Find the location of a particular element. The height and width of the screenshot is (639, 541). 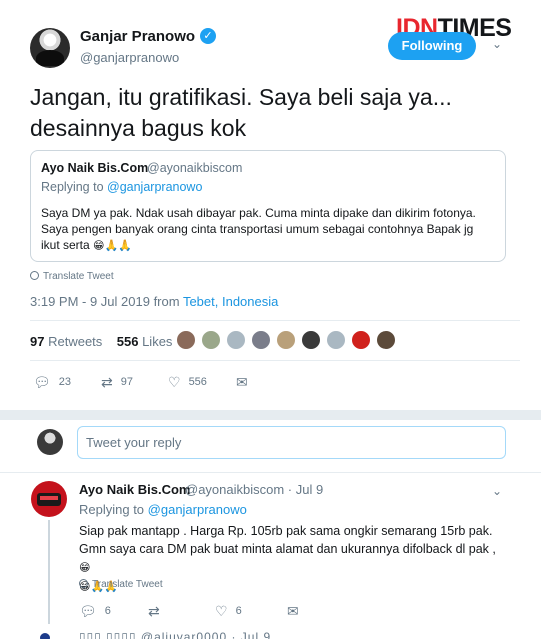

retweets-stat: 97 Retweets is located at coordinates (66, 341).